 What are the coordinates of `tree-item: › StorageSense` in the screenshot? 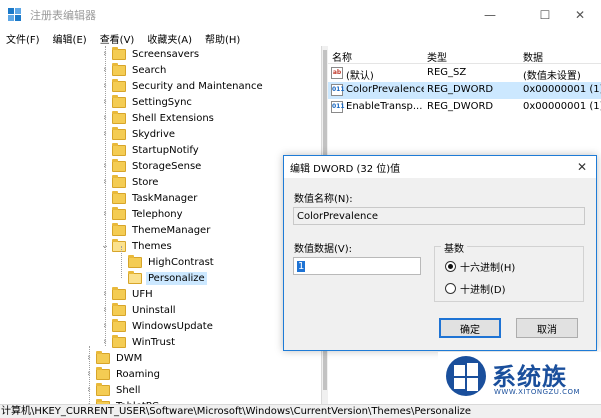 It's located at (151, 166).